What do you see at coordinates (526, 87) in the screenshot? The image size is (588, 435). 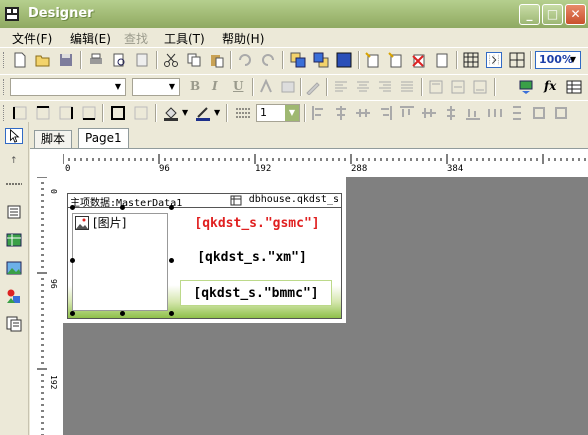 I see `highlight-rule-icon` at bounding box center [526, 87].